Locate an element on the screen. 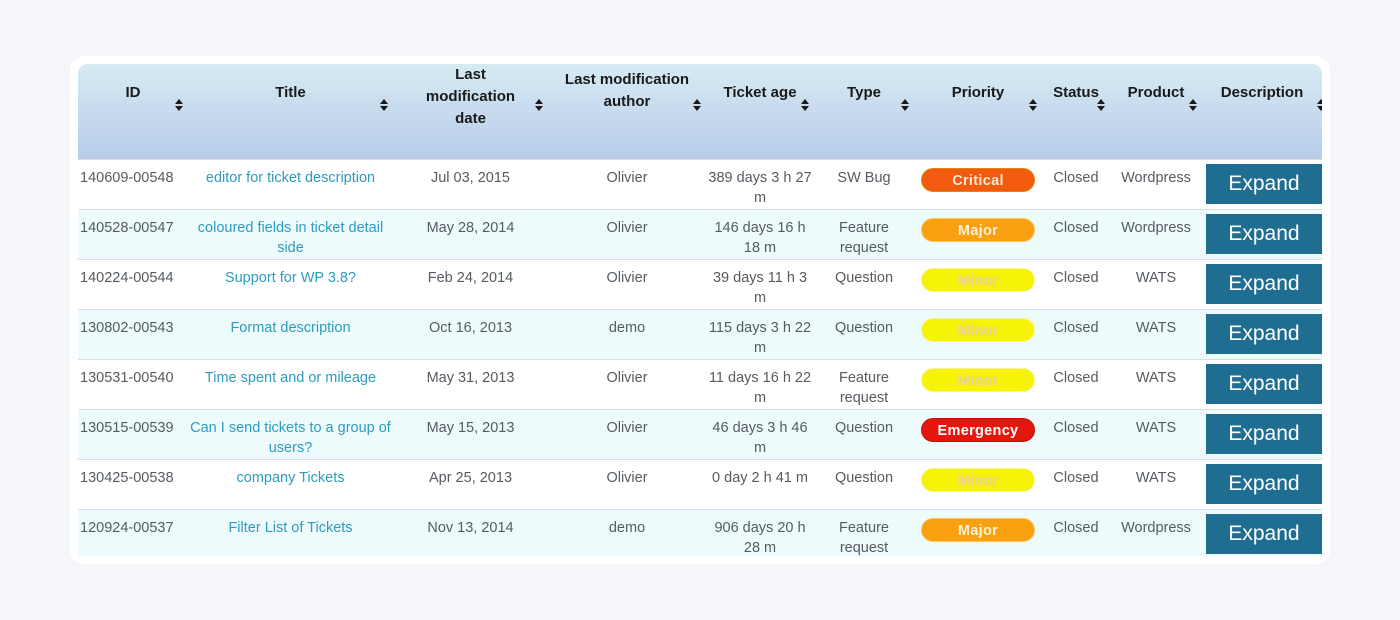  ticket-title-link: Can I send tickets to a group of users? is located at coordinates (290, 438).